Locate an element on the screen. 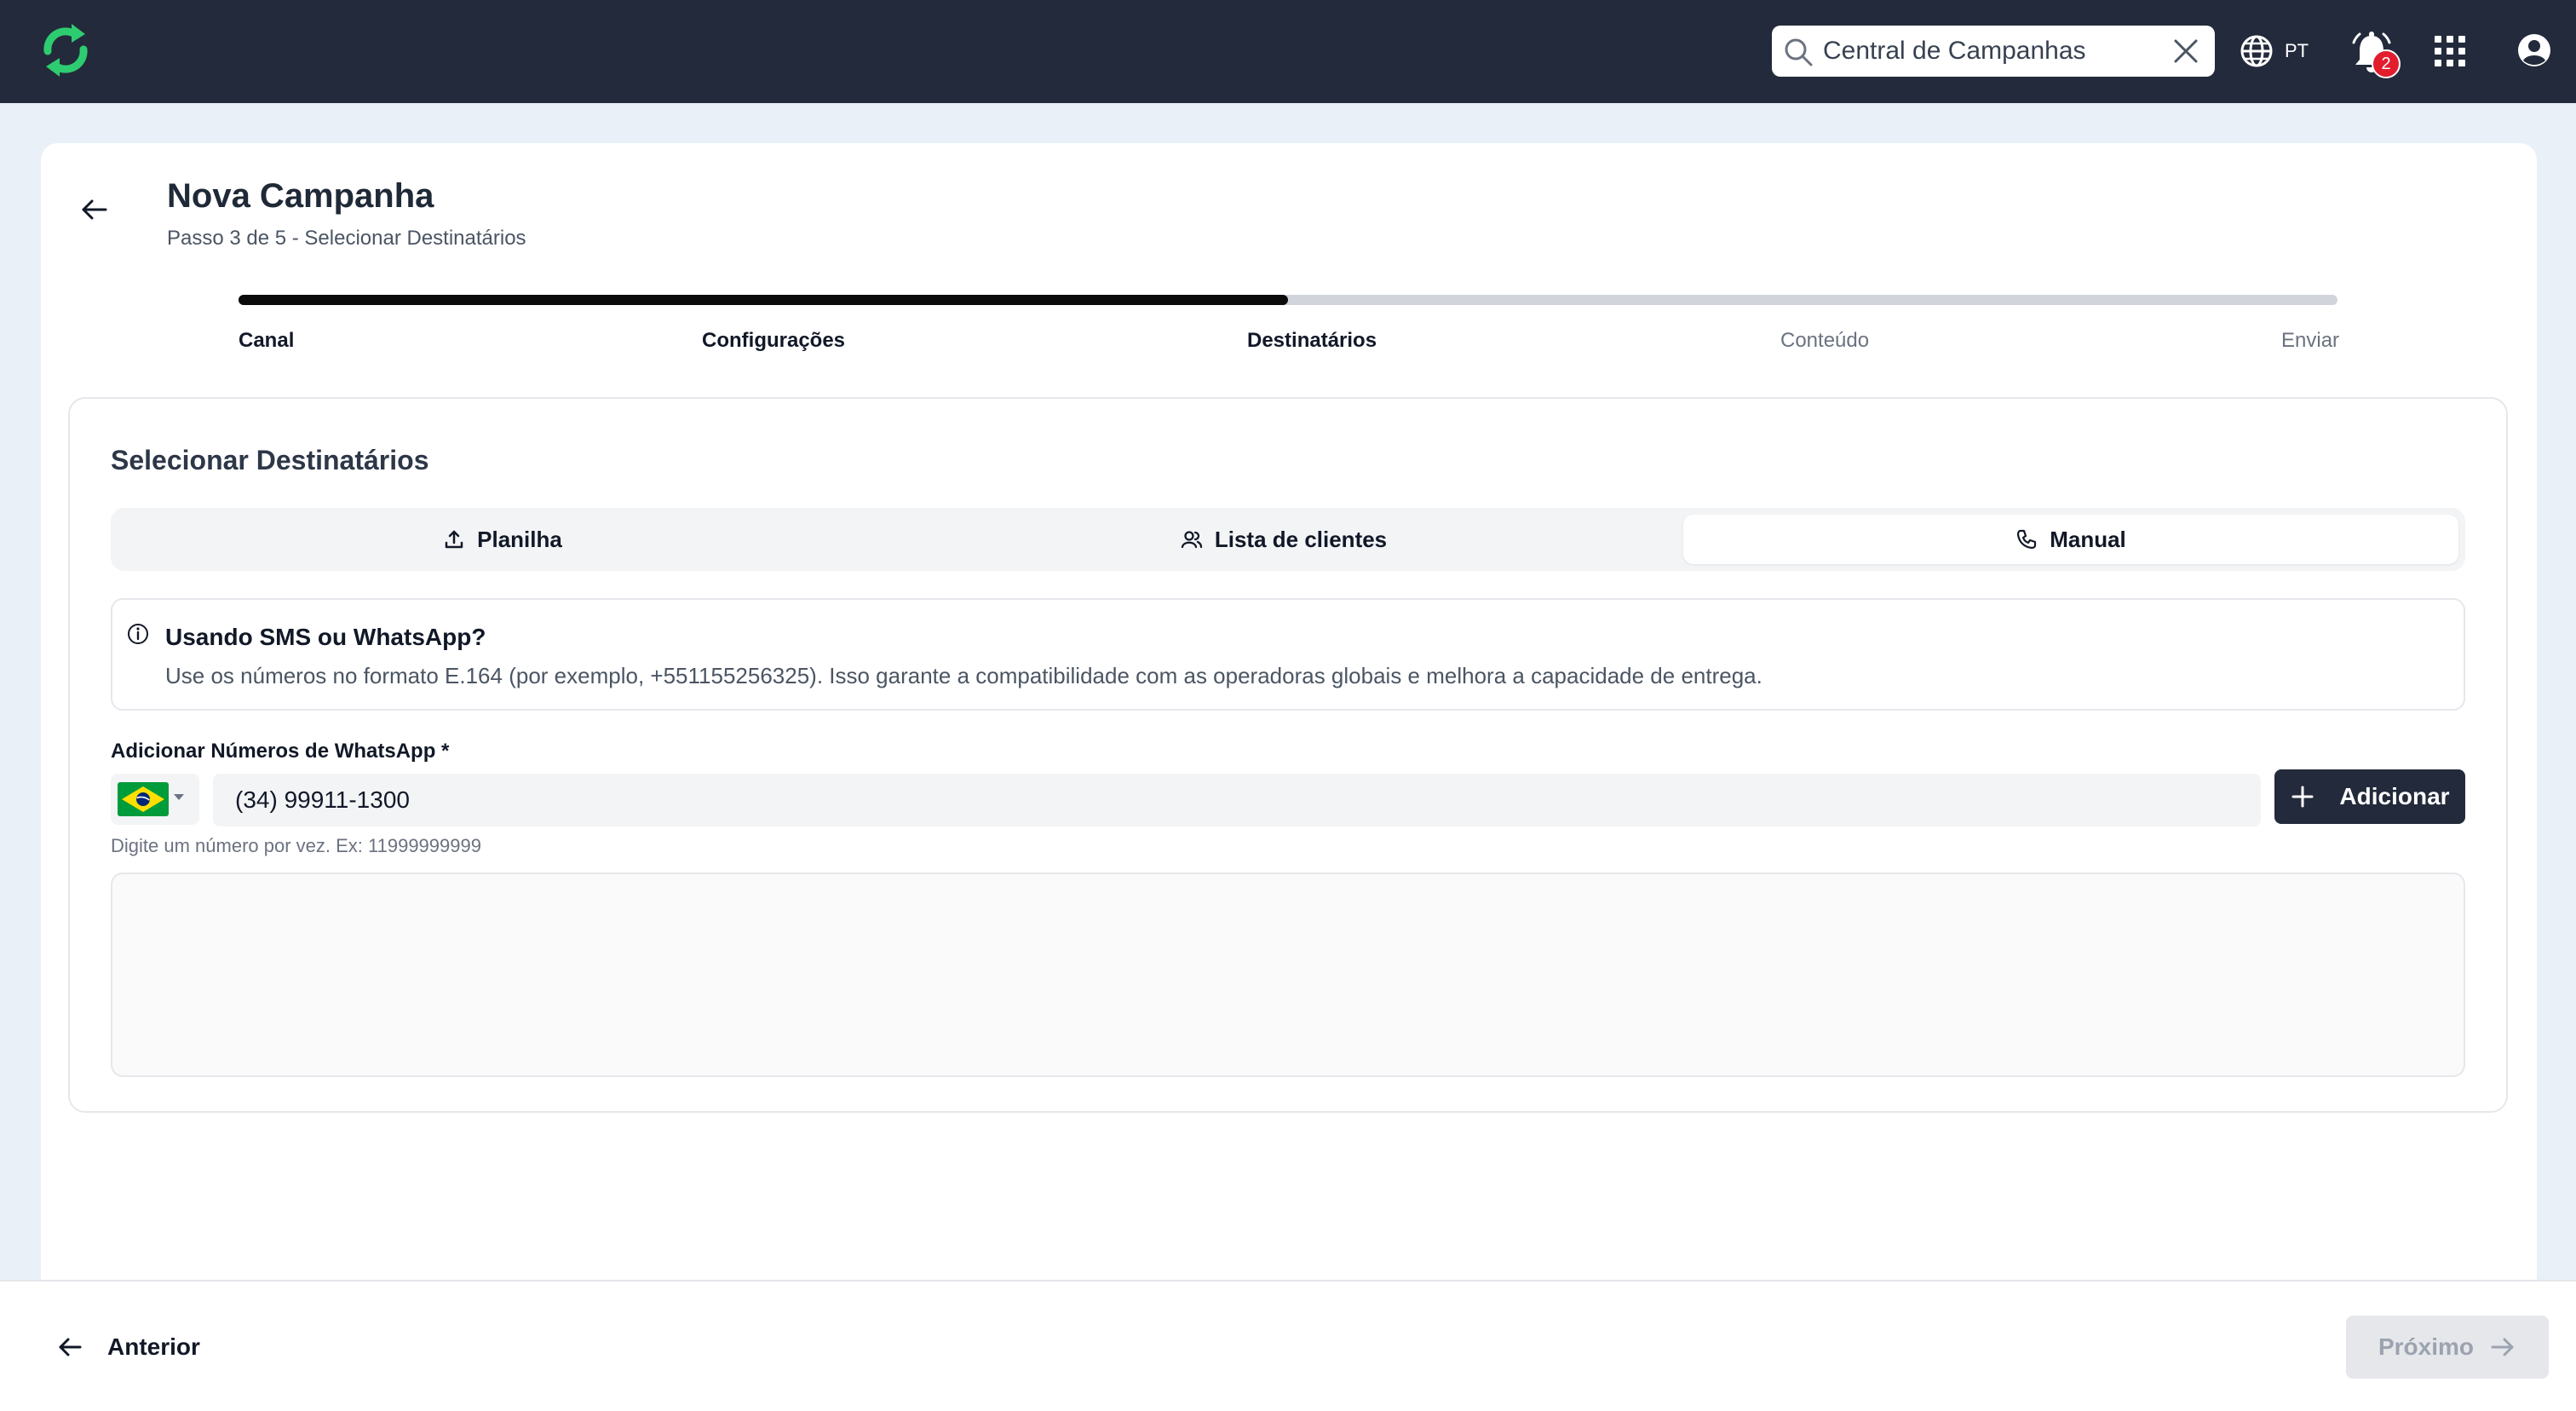 The image size is (2576, 1411). phone-icon is located at coordinates (2027, 539).